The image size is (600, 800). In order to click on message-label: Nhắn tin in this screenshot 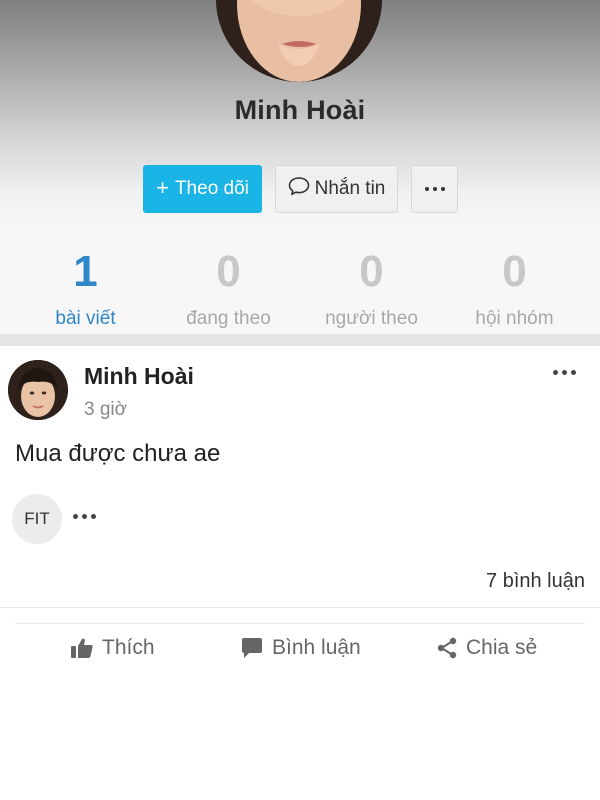, I will do `click(350, 188)`.